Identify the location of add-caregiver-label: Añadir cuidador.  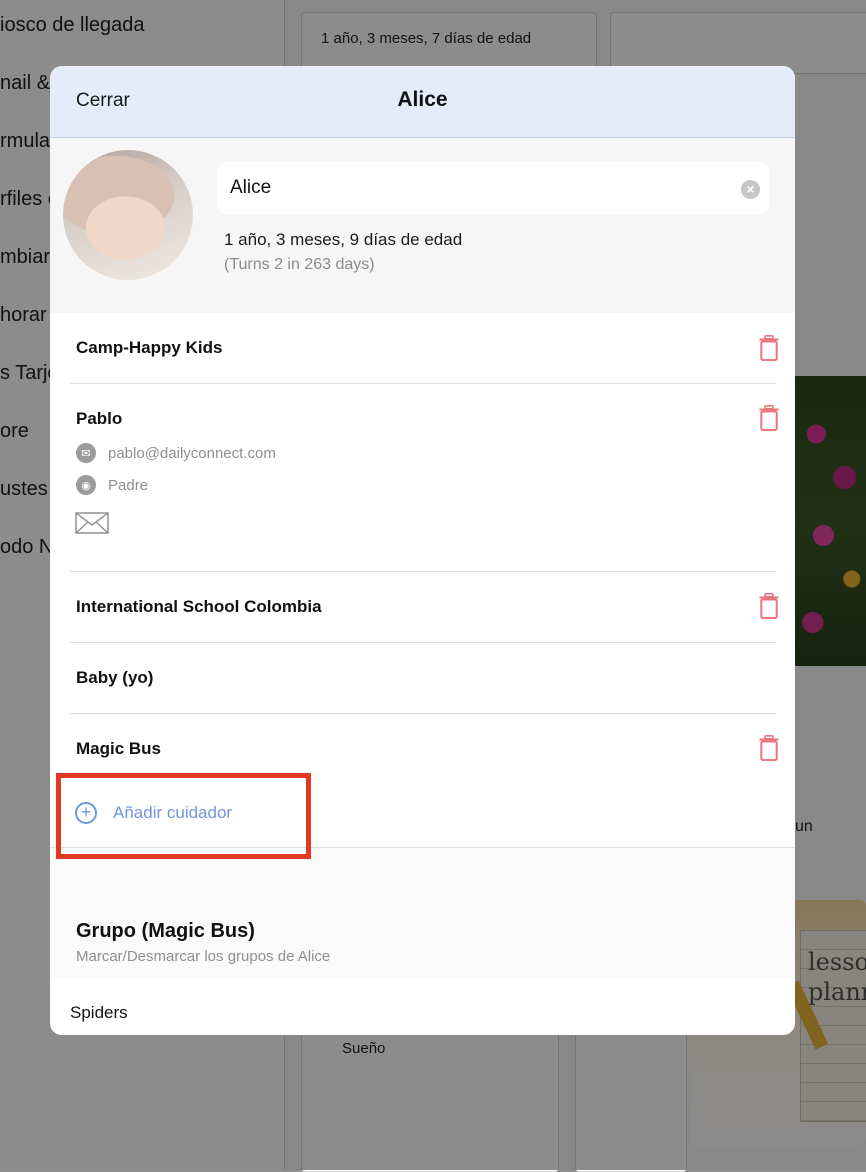
(173, 812).